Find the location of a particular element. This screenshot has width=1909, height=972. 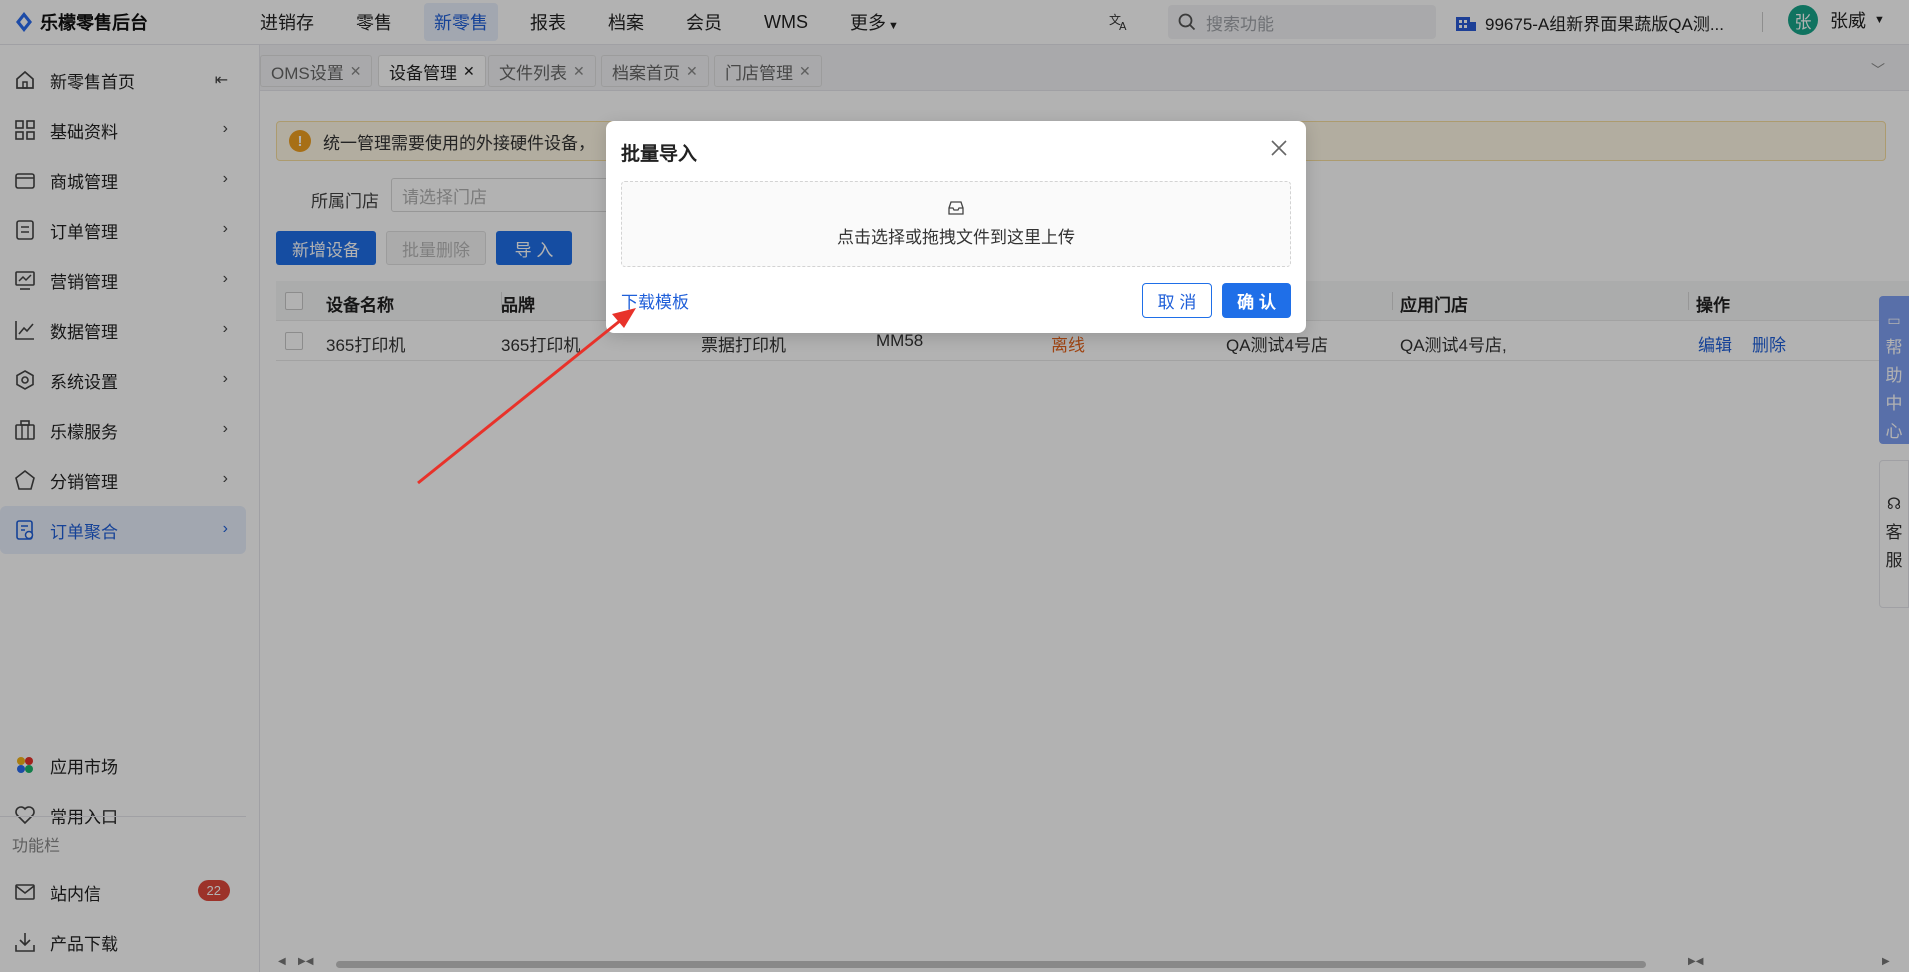

dialog-title: 批量导入 is located at coordinates (659, 154).